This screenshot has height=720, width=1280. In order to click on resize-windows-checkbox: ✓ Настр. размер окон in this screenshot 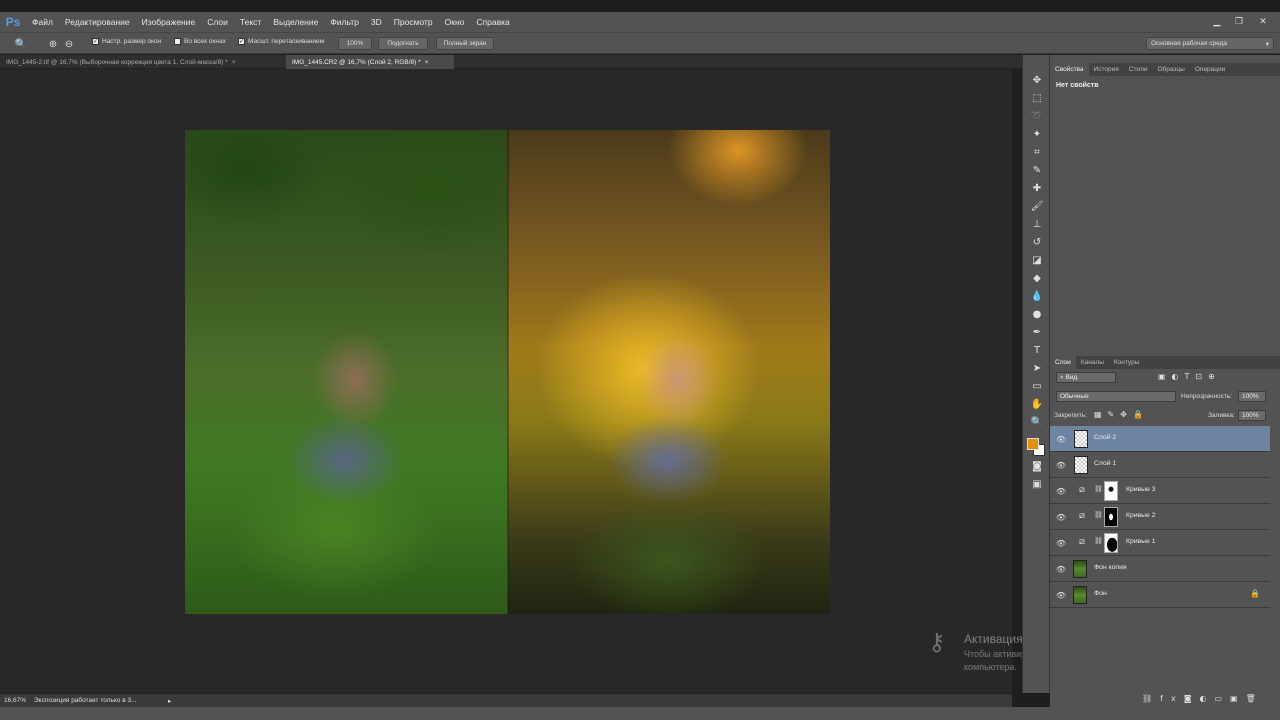, I will do `click(126, 41)`.